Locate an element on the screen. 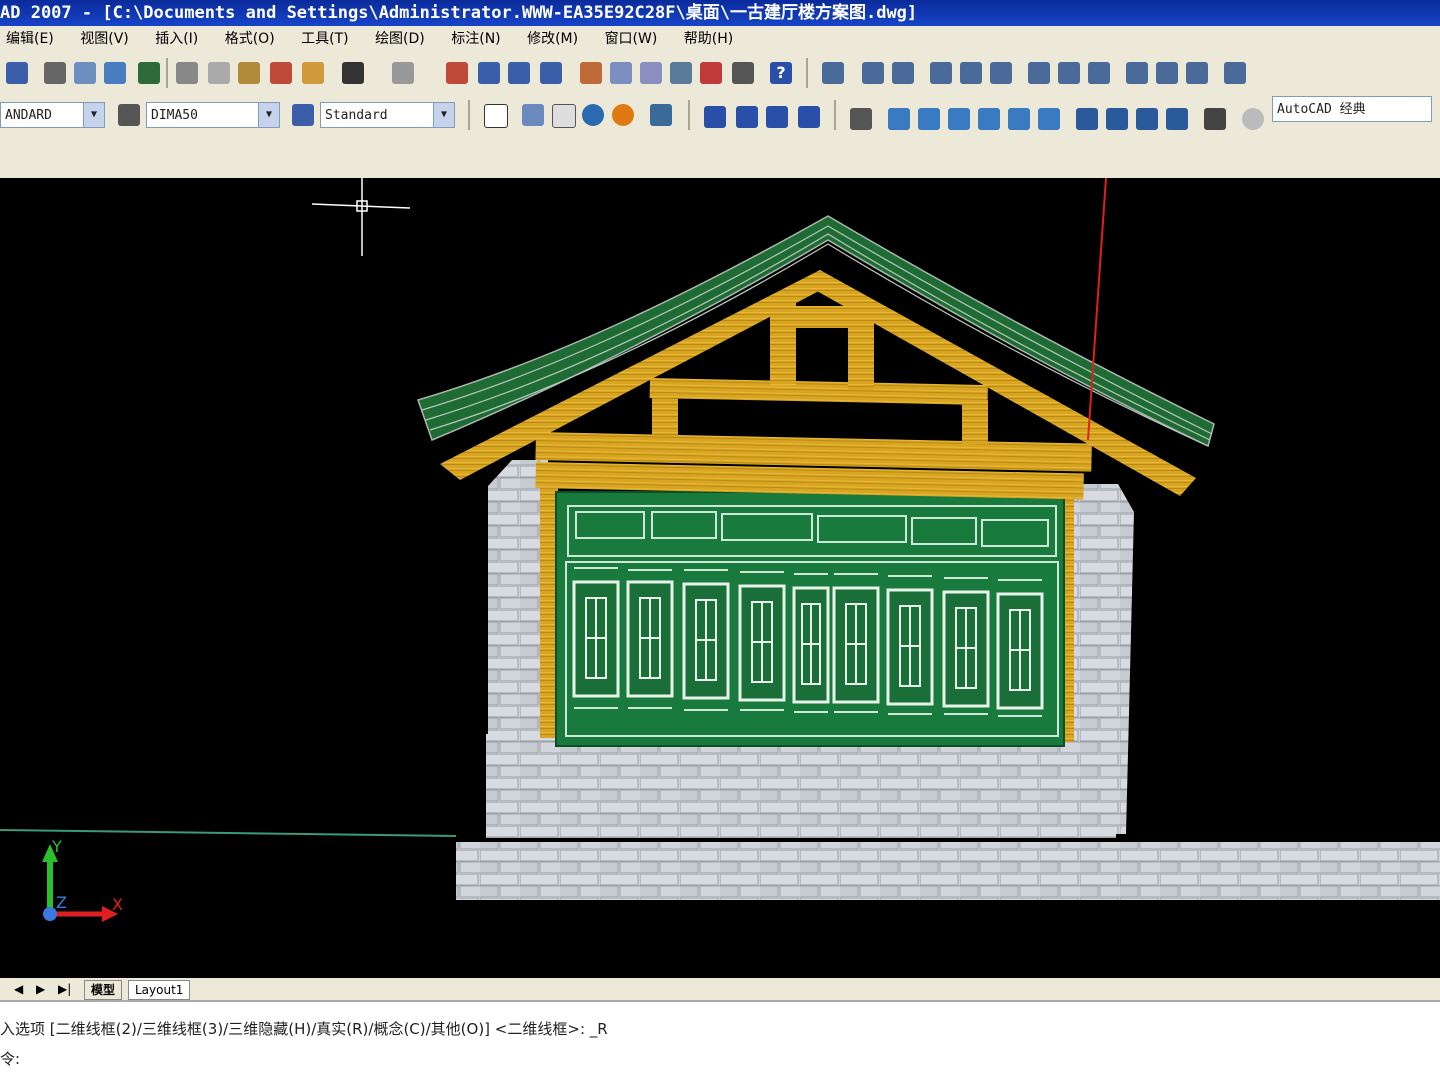 The width and height of the screenshot is (1440, 1082). paste-icon is located at coordinates (249, 73).